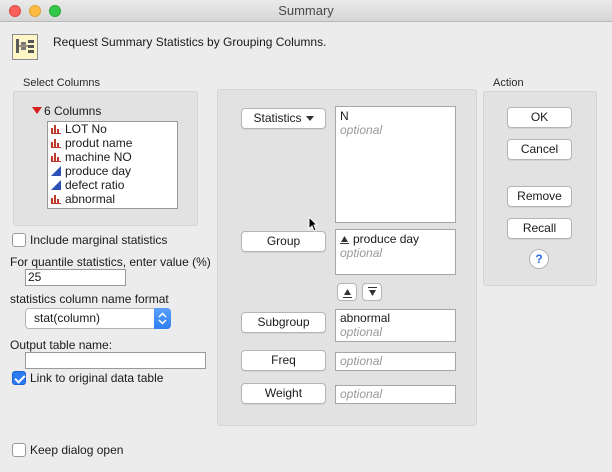  I want to click on name-format-label: statistics column name format, so click(89, 299).